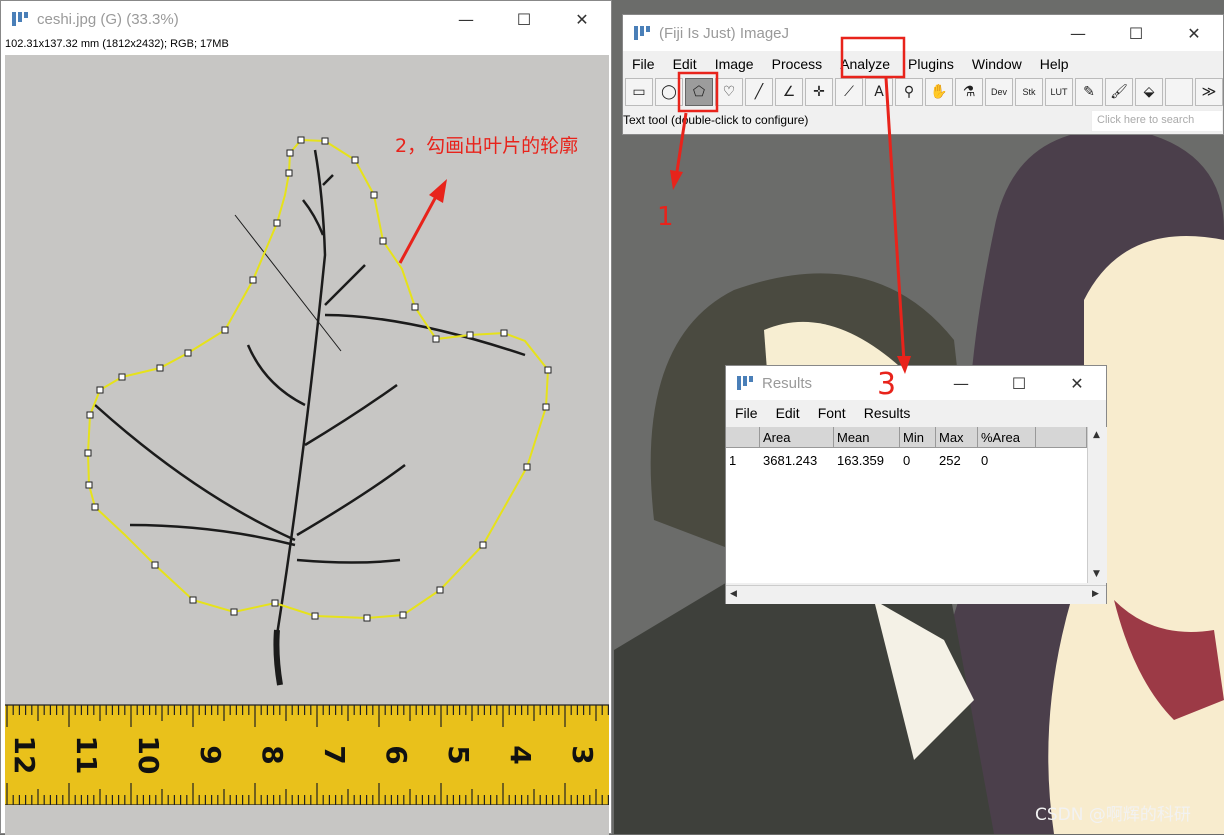 The image size is (1224, 835). What do you see at coordinates (923, 33) in the screenshot?
I see `imagej-titlebar: (Fiji Is Just) ImageJ — ☐ ✕` at bounding box center [923, 33].